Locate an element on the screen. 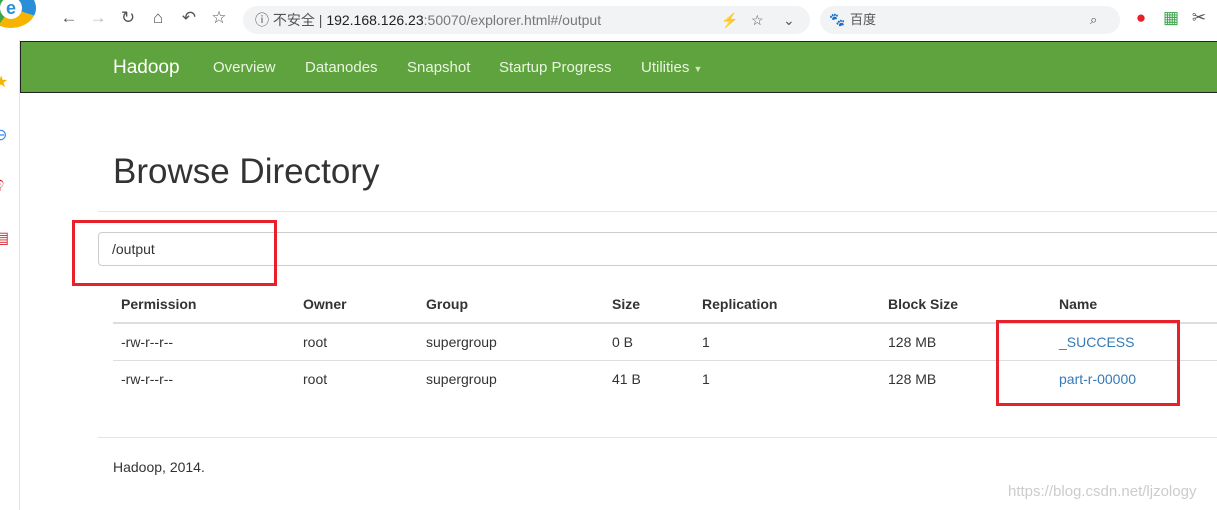  footer-divider is located at coordinates (657, 437).